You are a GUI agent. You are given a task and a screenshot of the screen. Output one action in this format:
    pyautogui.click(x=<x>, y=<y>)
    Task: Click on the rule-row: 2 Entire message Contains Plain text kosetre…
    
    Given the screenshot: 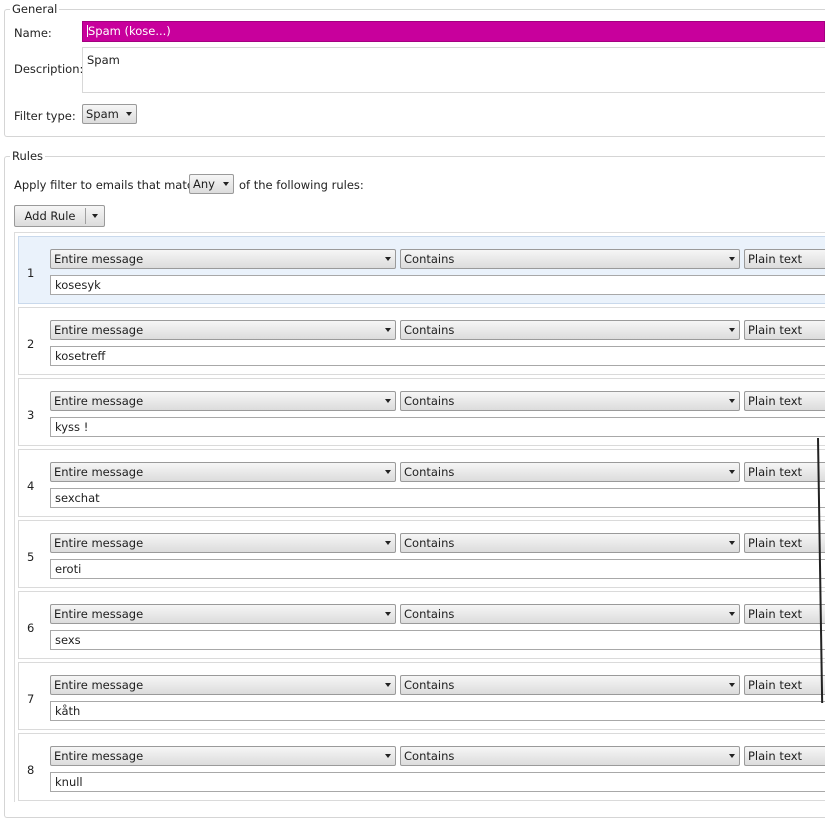 What is the action you would take?
    pyautogui.click(x=421, y=341)
    